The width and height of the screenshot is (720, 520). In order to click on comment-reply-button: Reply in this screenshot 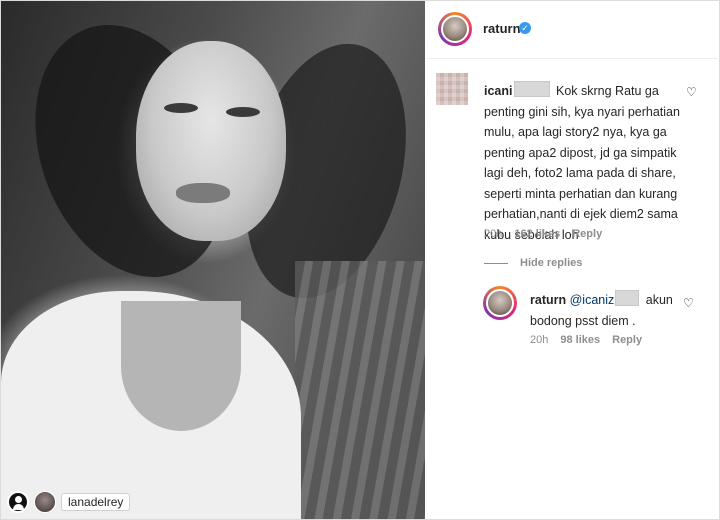, I will do `click(587, 234)`.